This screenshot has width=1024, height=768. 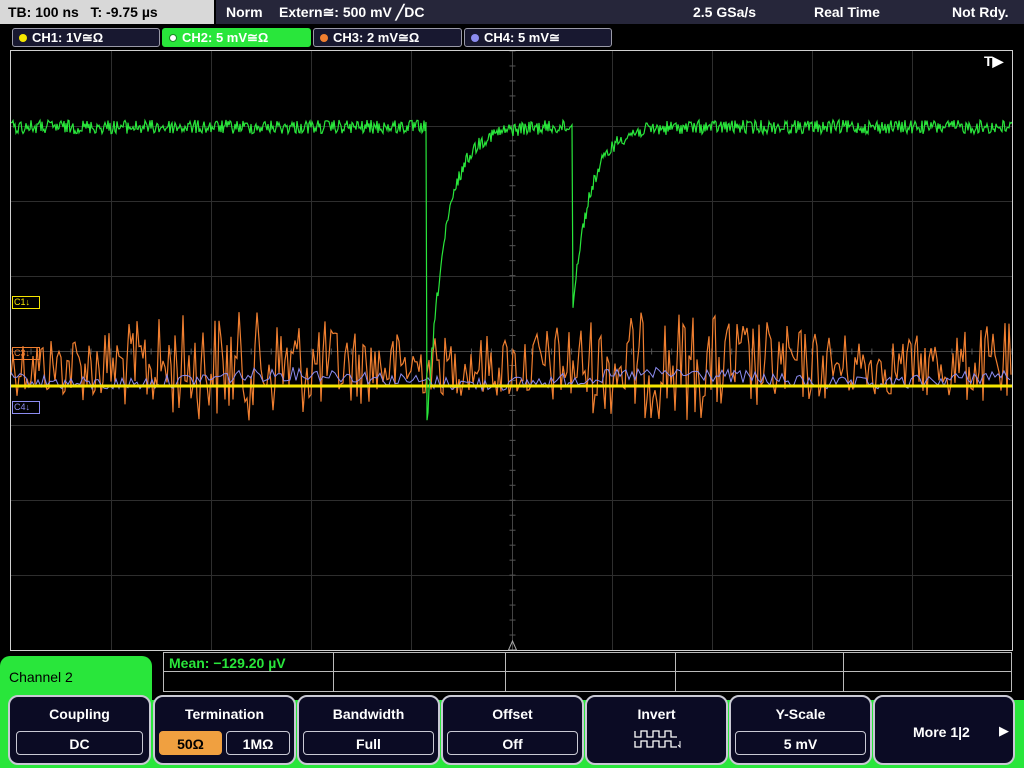 What do you see at coordinates (190, 743) in the screenshot?
I see `termination-50-ohm: 50Ω` at bounding box center [190, 743].